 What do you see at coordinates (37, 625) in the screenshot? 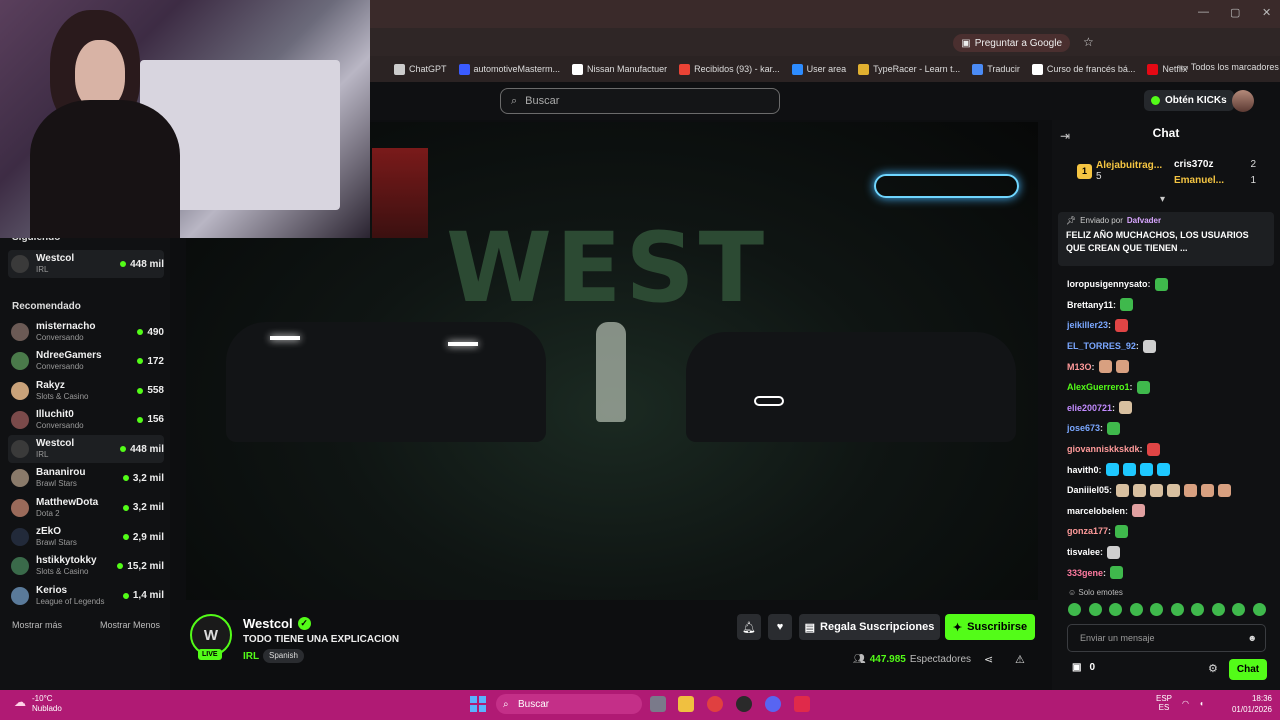
I see `show-more-link: Mostrar más` at bounding box center [37, 625].